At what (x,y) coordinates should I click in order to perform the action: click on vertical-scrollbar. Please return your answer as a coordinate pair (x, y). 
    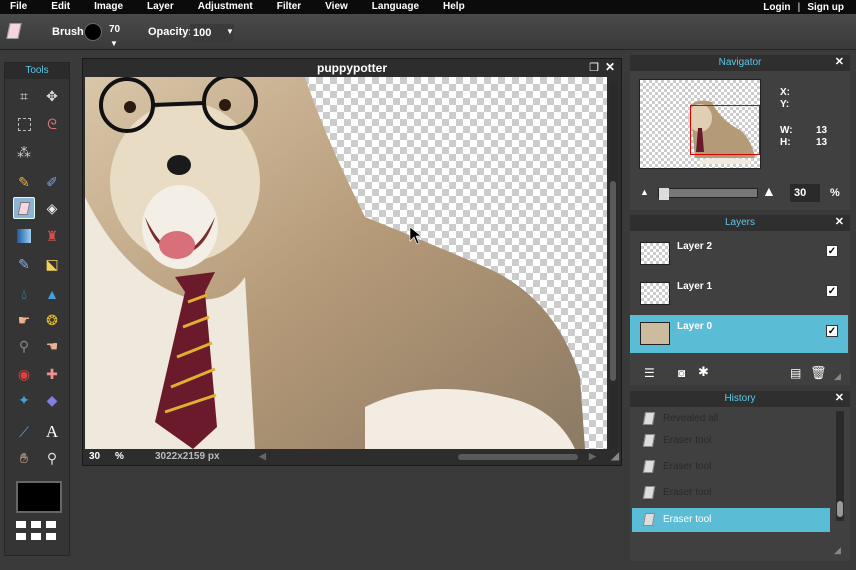
    Looking at the image, I should click on (613, 266).